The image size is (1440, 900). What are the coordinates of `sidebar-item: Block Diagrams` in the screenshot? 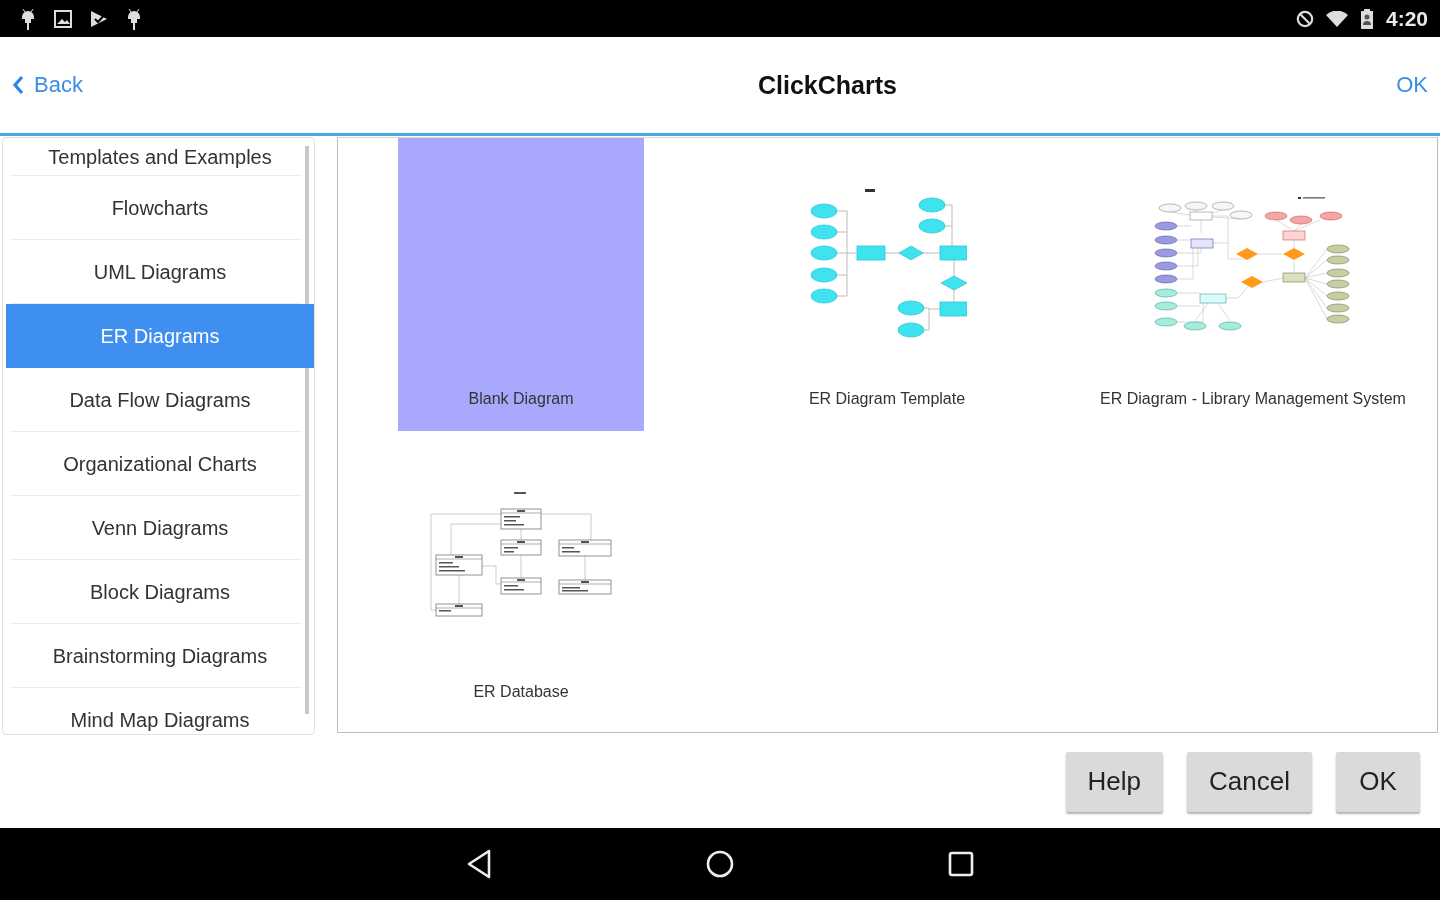 It's located at (160, 592).